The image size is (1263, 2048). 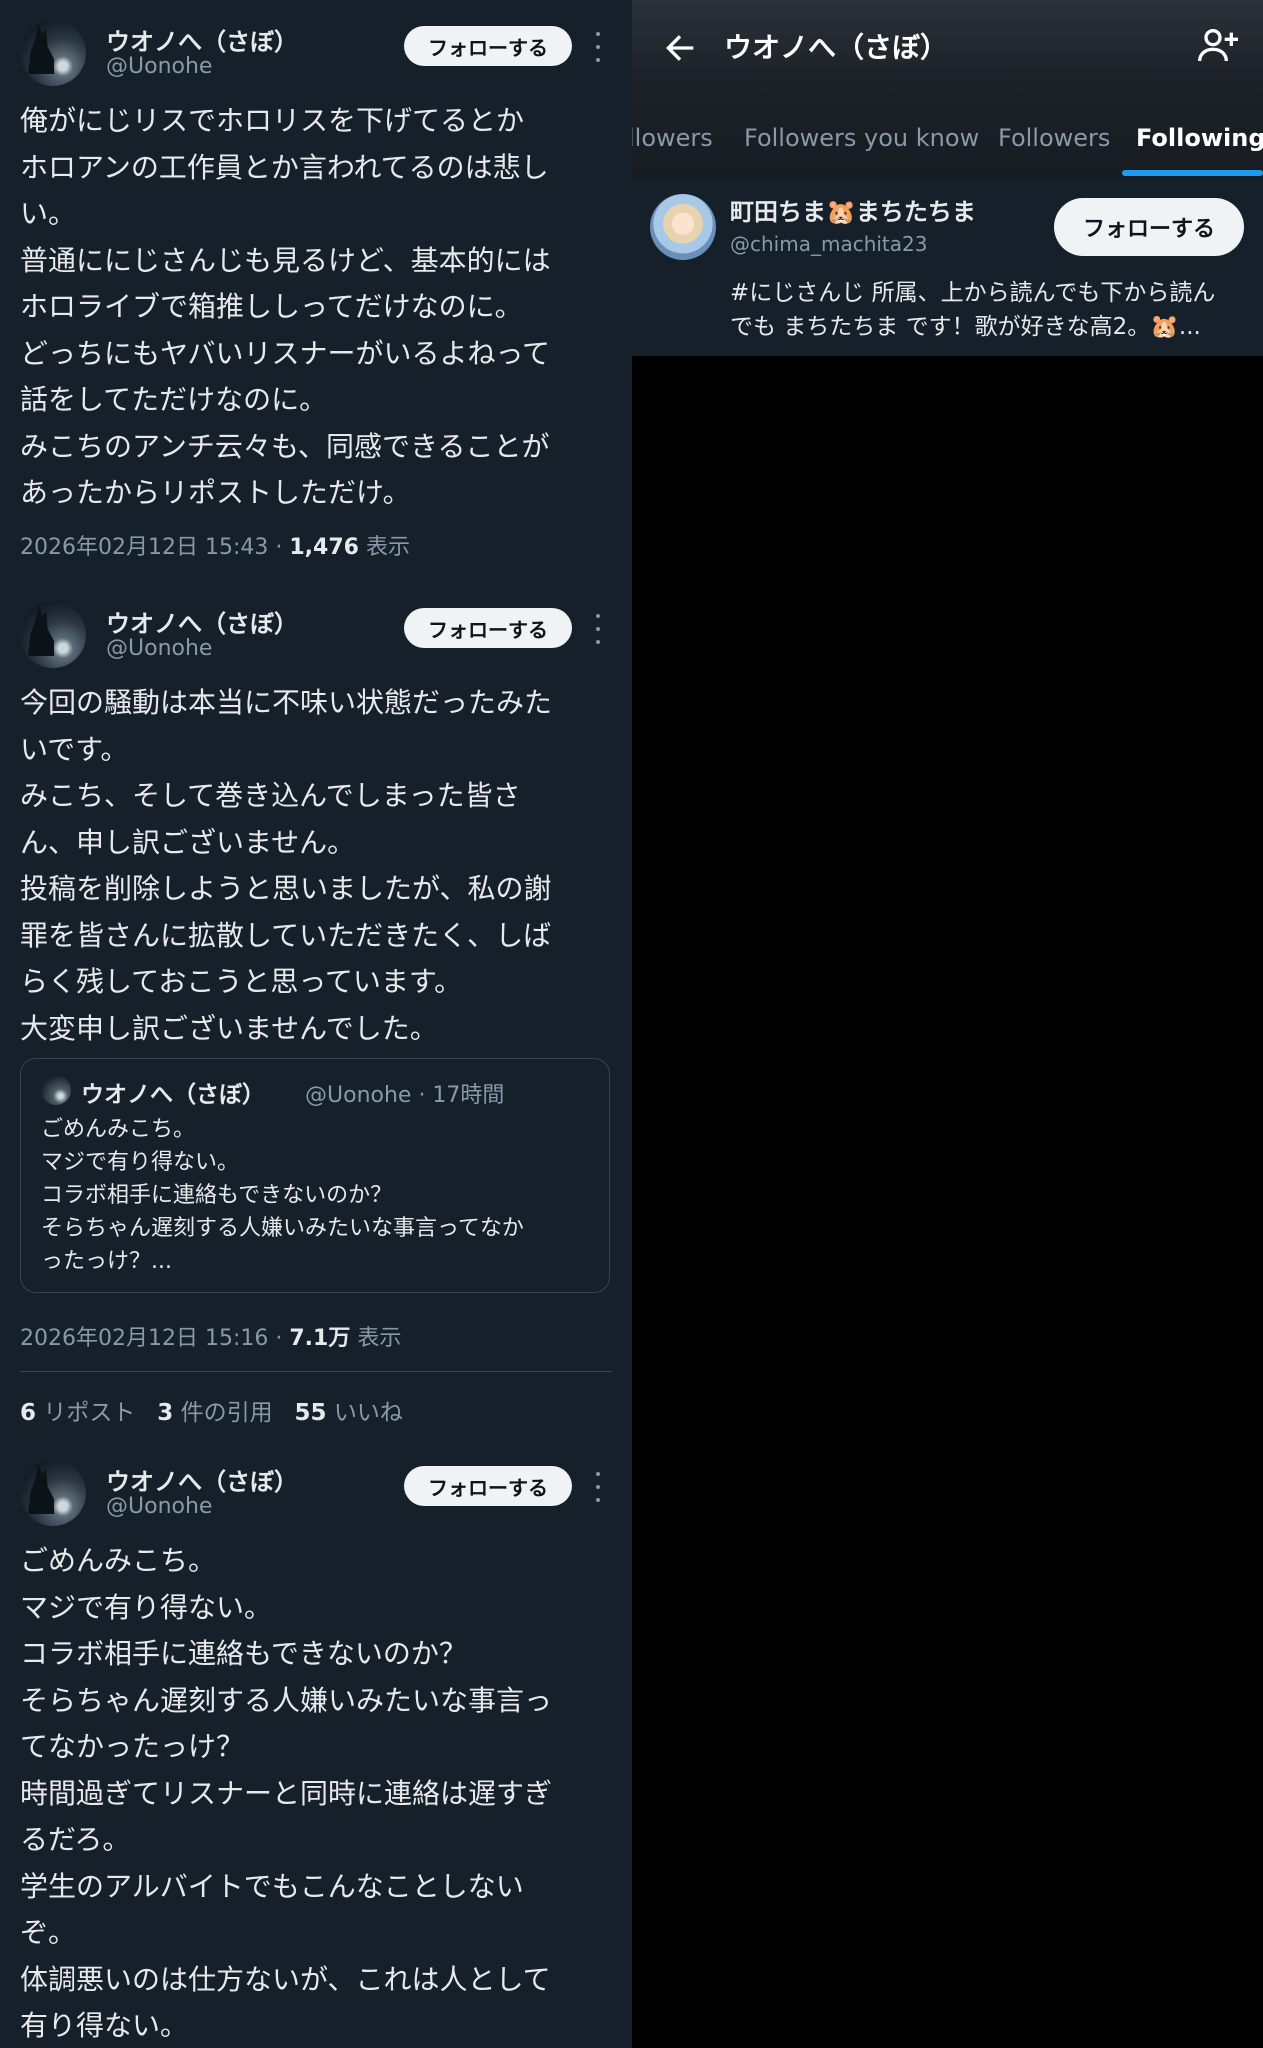 I want to click on tweet-stats: 6 リポスト 3 件の引用 55 いいね, so click(x=211, y=1410).